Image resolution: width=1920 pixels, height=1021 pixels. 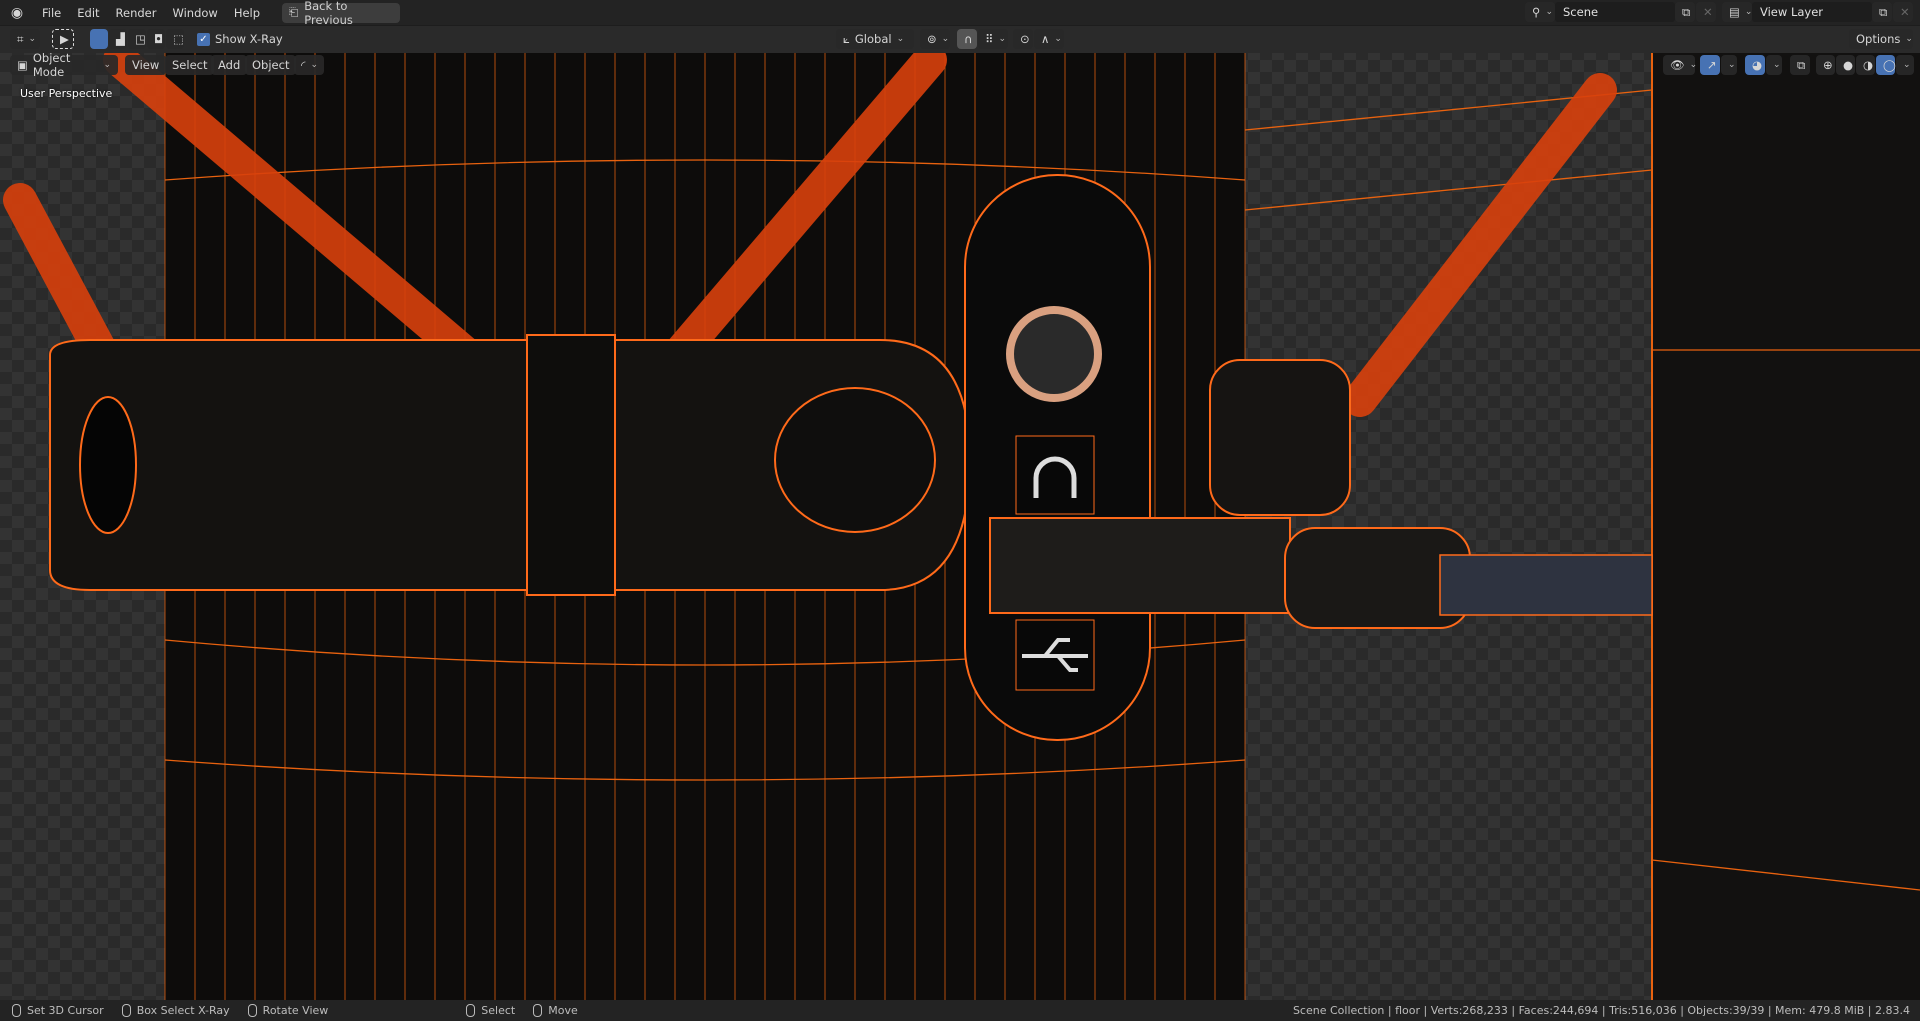 I want to click on scene-selector-icon: ⚲ ⌄, so click(x=1540, y=12).